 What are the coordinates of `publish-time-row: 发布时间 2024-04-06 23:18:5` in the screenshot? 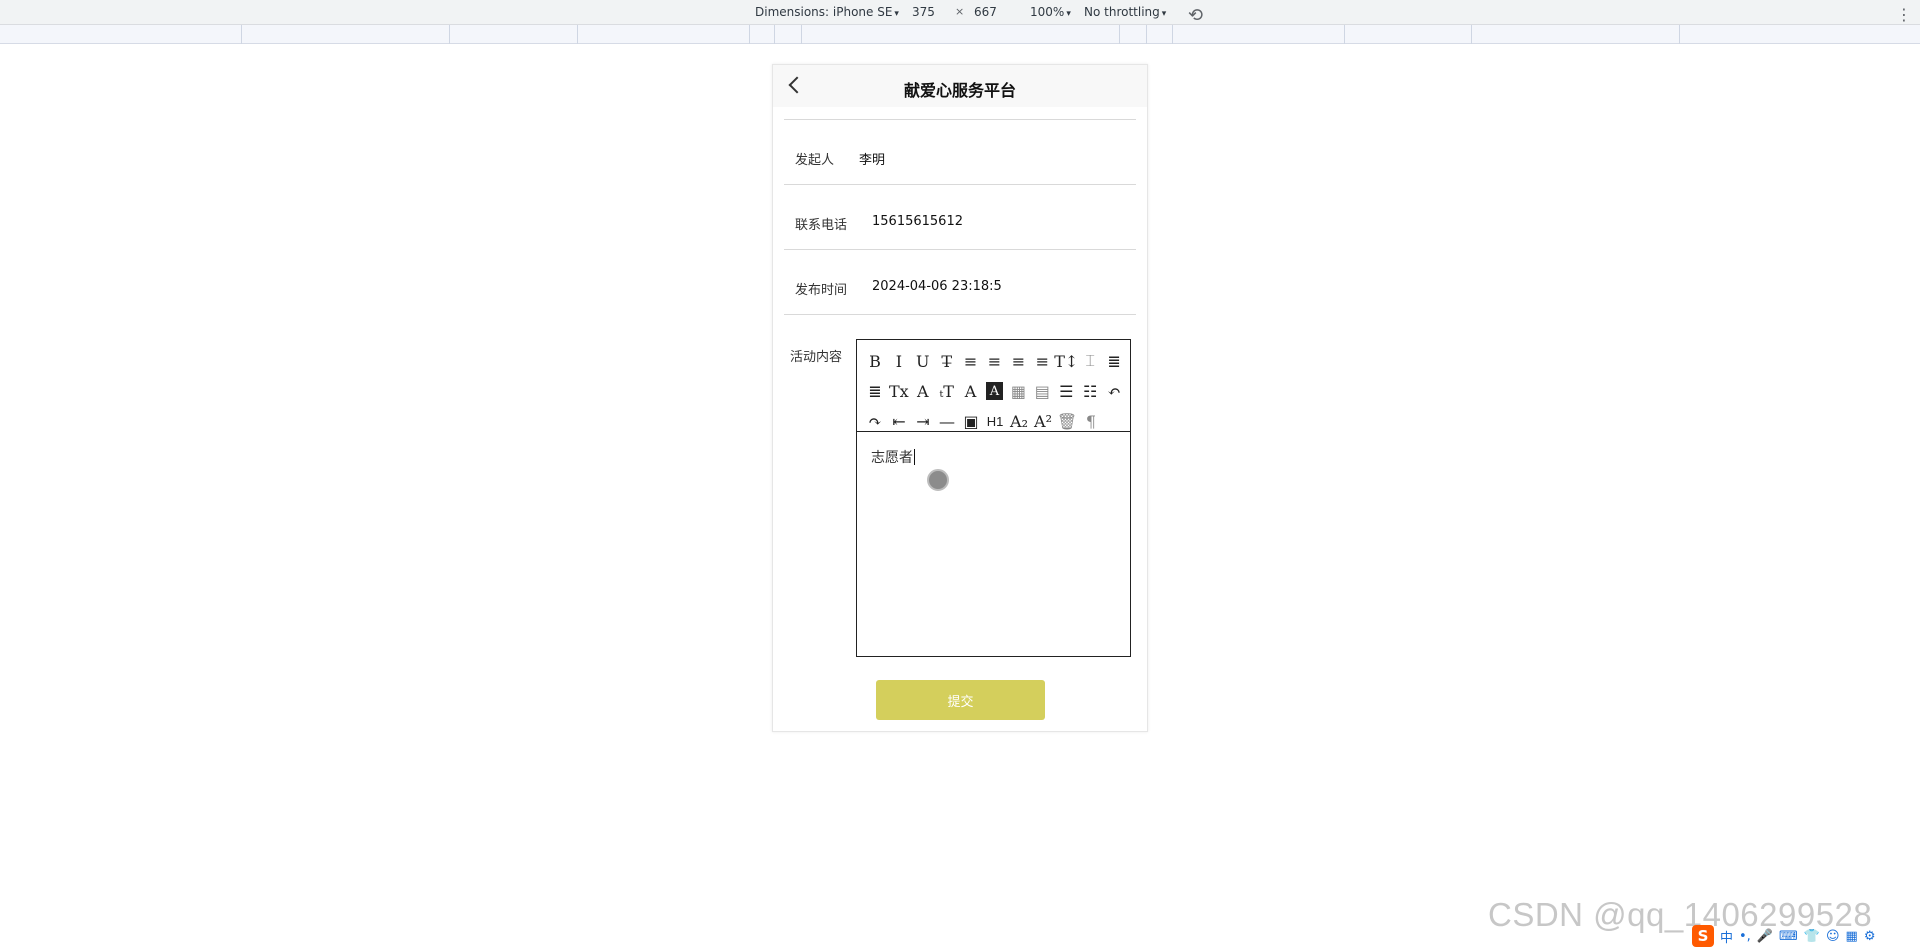 It's located at (960, 281).